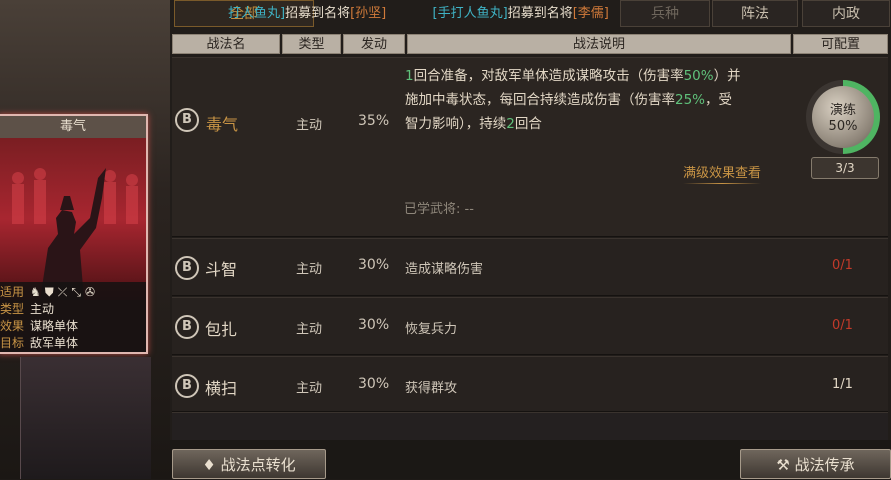 The image size is (891, 480). What do you see at coordinates (842, 384) in the screenshot?
I see `config-count: 1/1` at bounding box center [842, 384].